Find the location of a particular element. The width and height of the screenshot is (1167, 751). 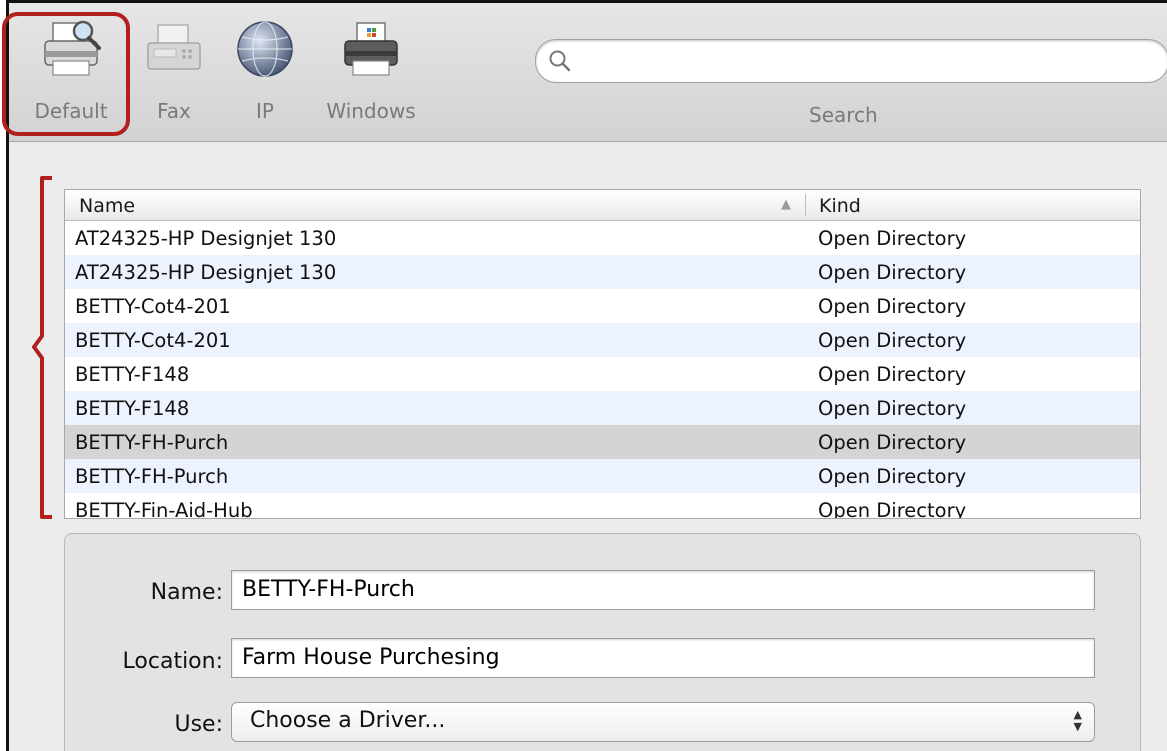

search-label: Search is located at coordinates (843, 115).